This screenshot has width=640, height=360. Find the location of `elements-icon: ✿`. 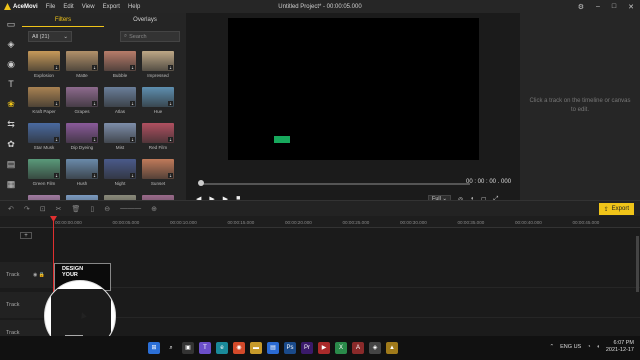

elements-icon: ✿ is located at coordinates (11, 144).